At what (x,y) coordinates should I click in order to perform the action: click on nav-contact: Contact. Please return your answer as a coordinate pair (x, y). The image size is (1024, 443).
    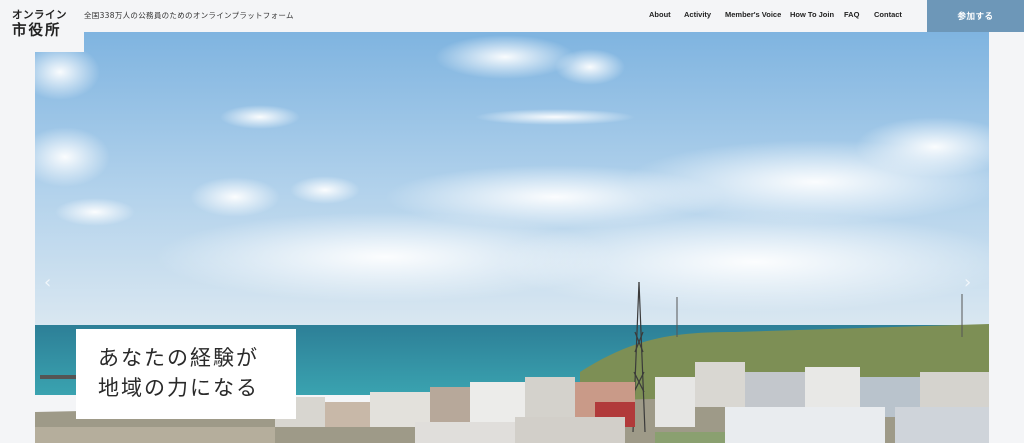
    Looking at the image, I should click on (888, 14).